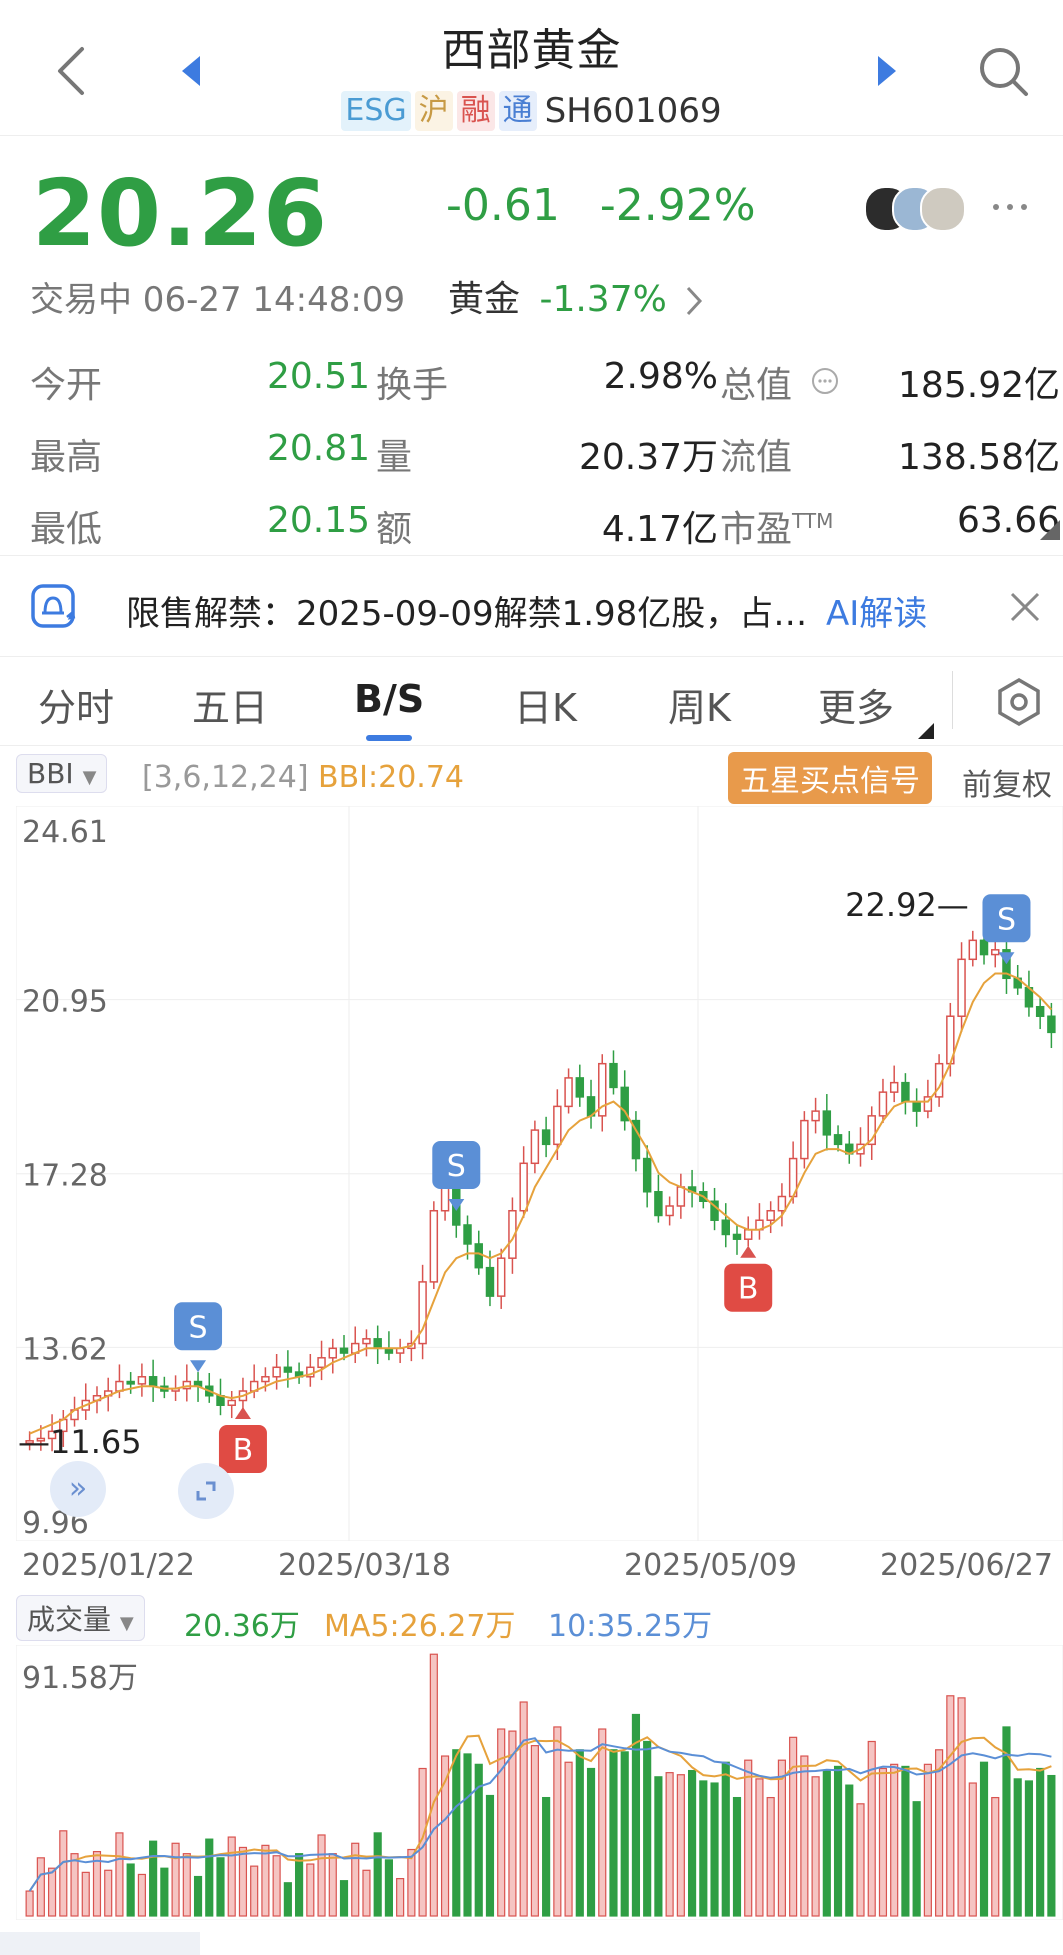  I want to click on y-axis-label: 17.28, so click(65, 1176).